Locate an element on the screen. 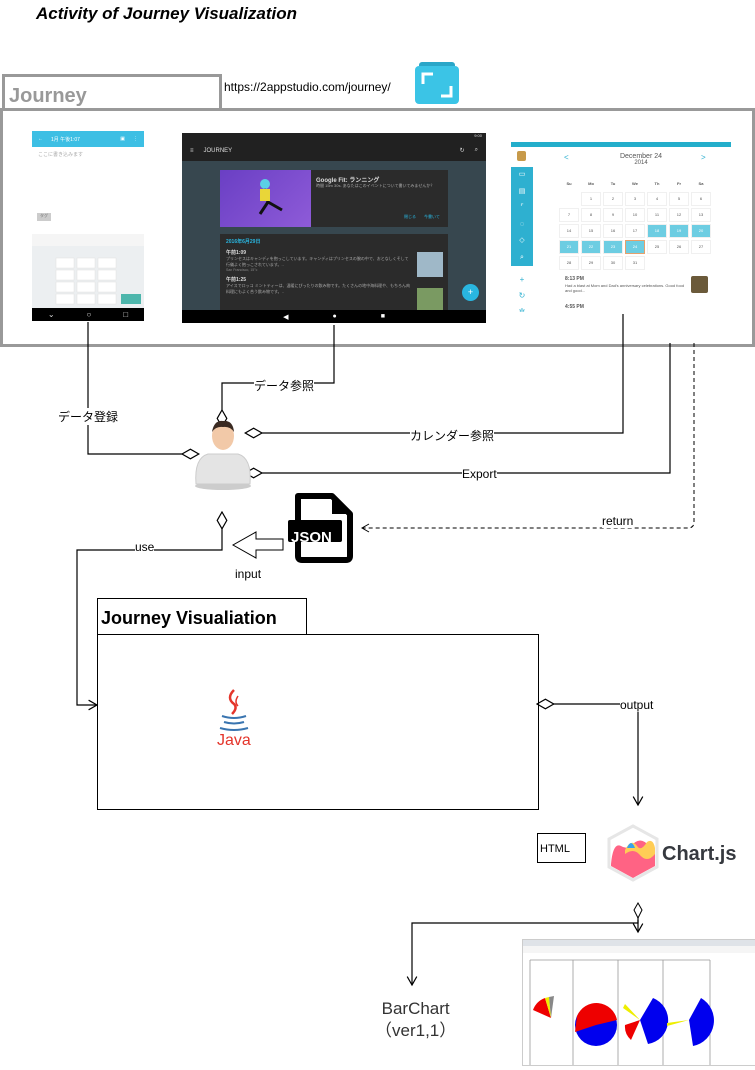 The width and height of the screenshot is (755, 1070). output-label: output is located at coordinates (637, 705).